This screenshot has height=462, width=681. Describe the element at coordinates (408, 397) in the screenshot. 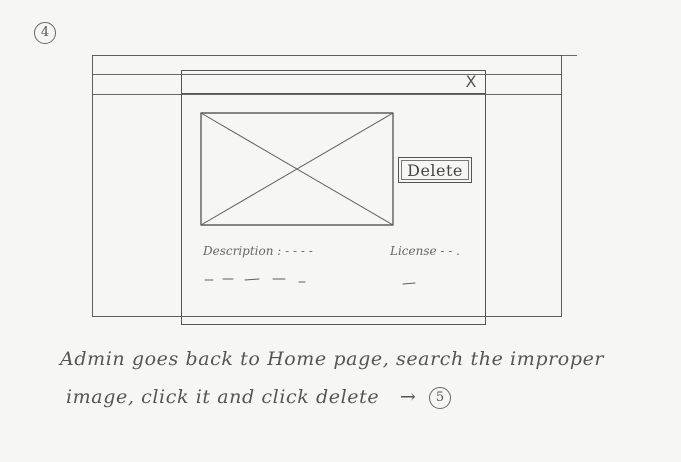

I see `arrow-right-icon: →` at that location.